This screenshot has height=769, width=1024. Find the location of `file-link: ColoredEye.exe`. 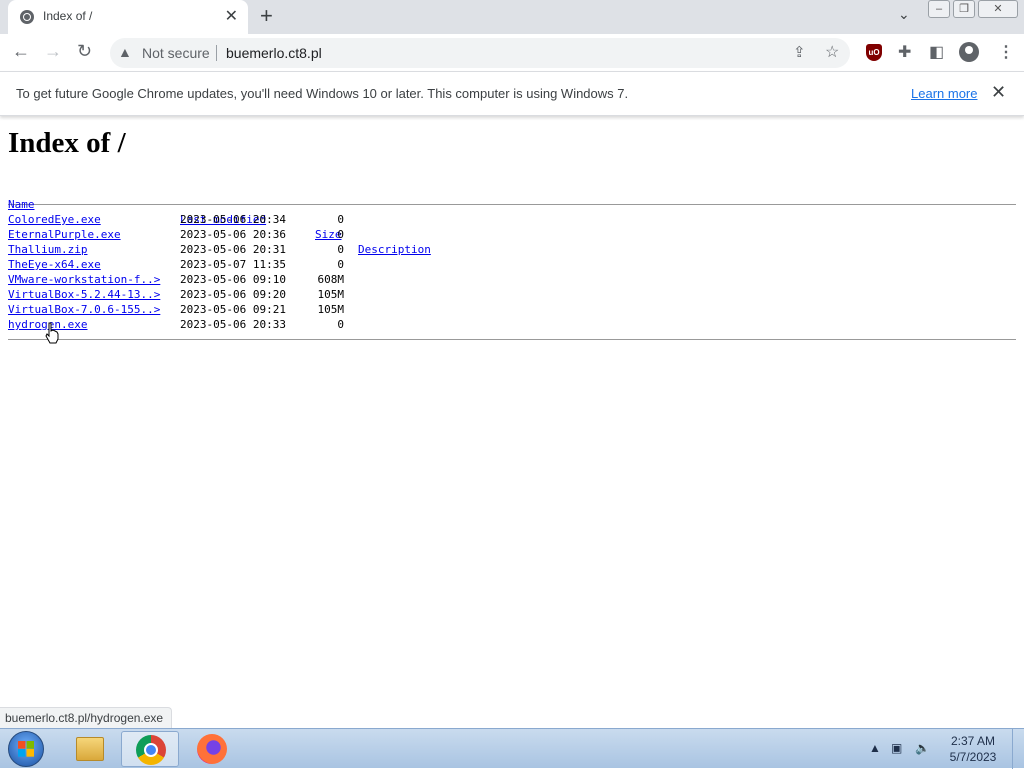

file-link: ColoredEye.exe is located at coordinates (54, 219).